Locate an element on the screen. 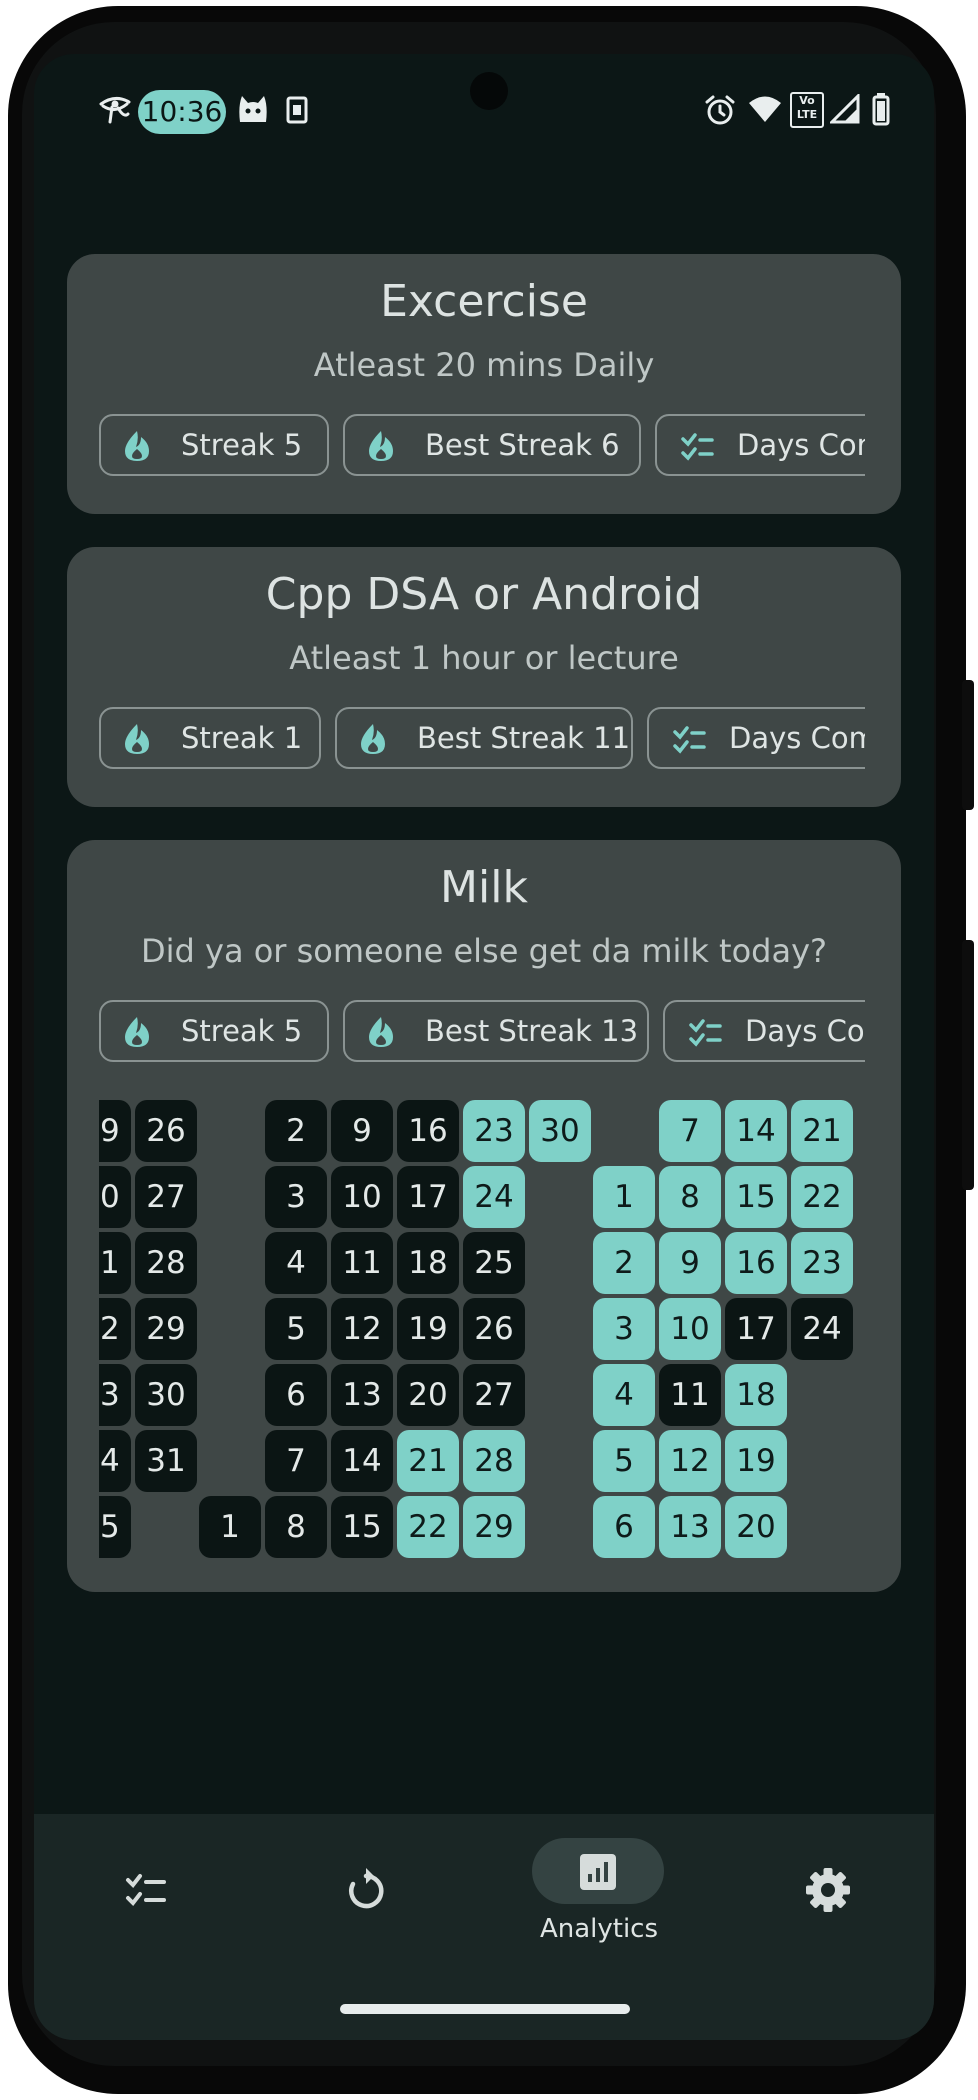  chip-label: Best Streak 6 is located at coordinates (522, 445).